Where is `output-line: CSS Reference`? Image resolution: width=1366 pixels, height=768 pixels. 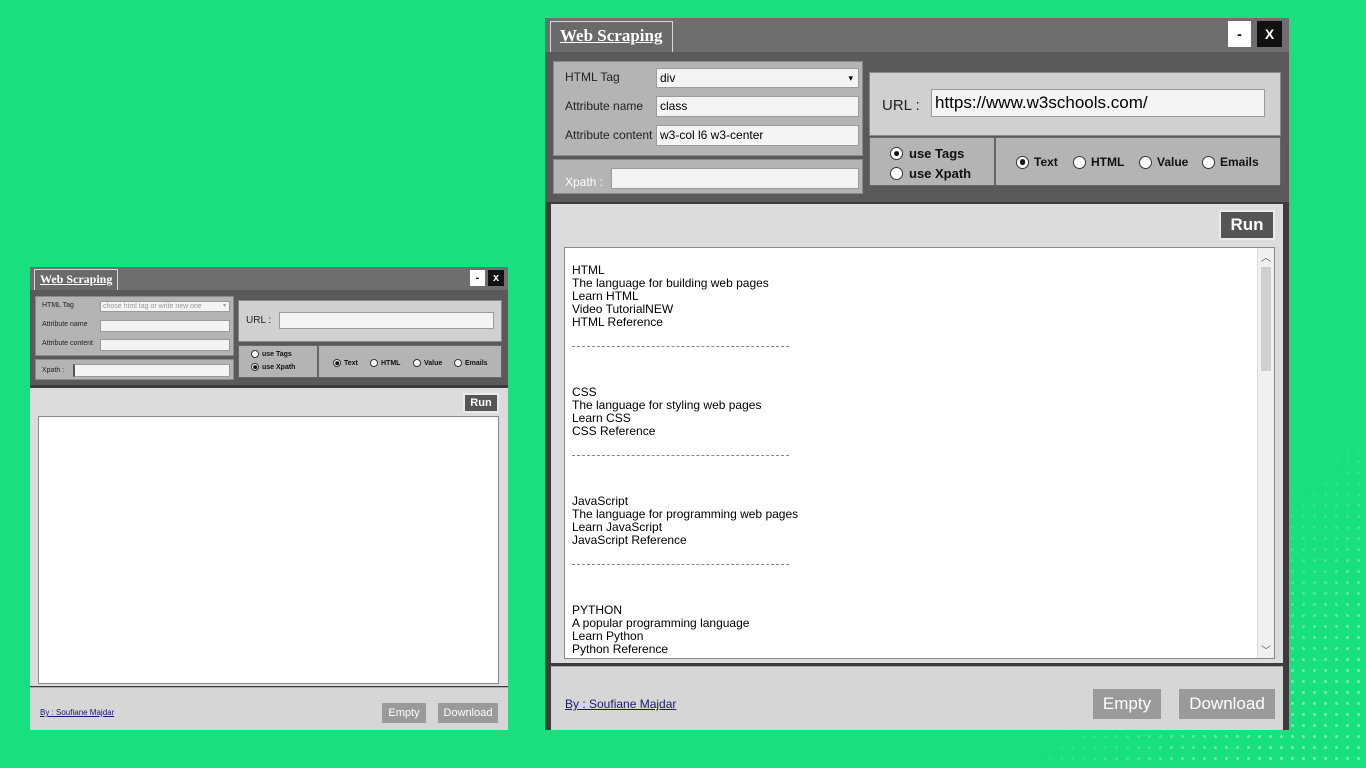
output-line: CSS Reference is located at coordinates (614, 431).